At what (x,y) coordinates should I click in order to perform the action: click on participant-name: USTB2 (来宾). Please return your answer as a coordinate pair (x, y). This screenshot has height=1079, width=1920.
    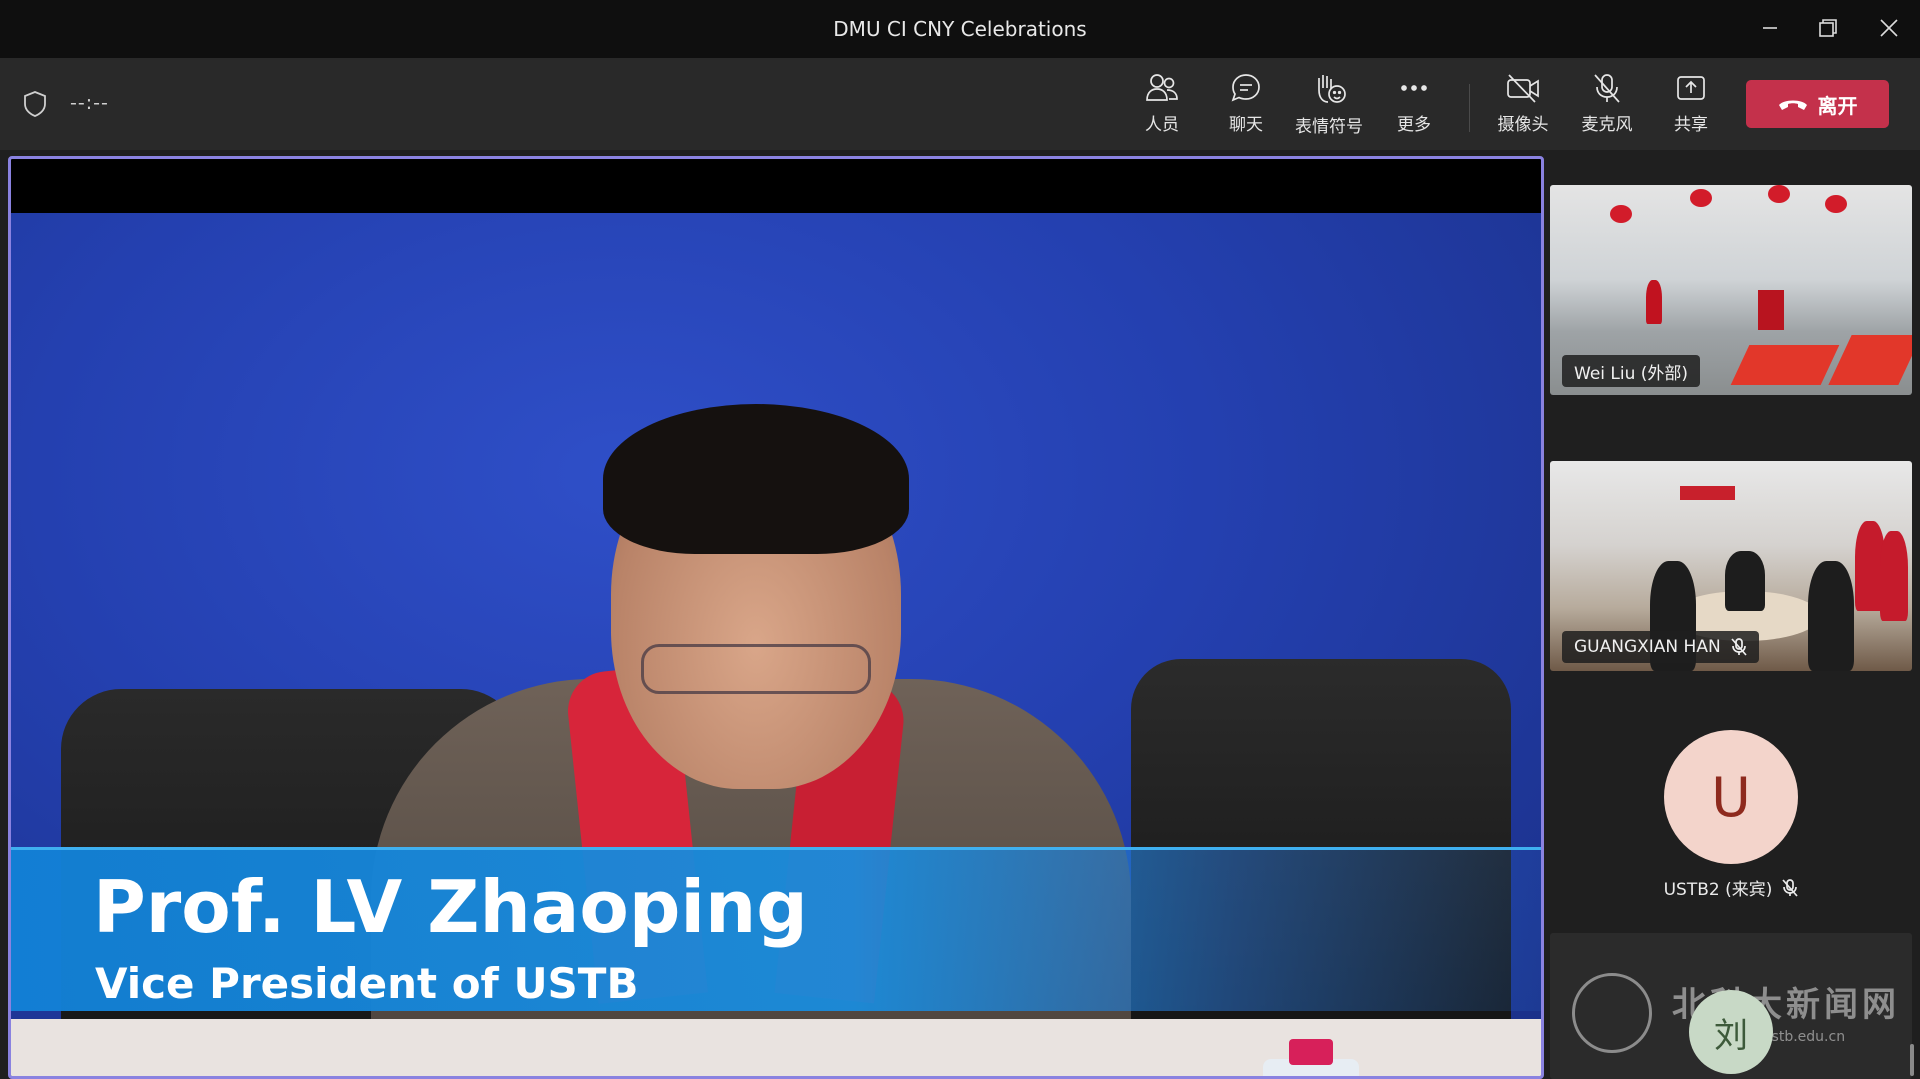
    Looking at the image, I should click on (1718, 890).